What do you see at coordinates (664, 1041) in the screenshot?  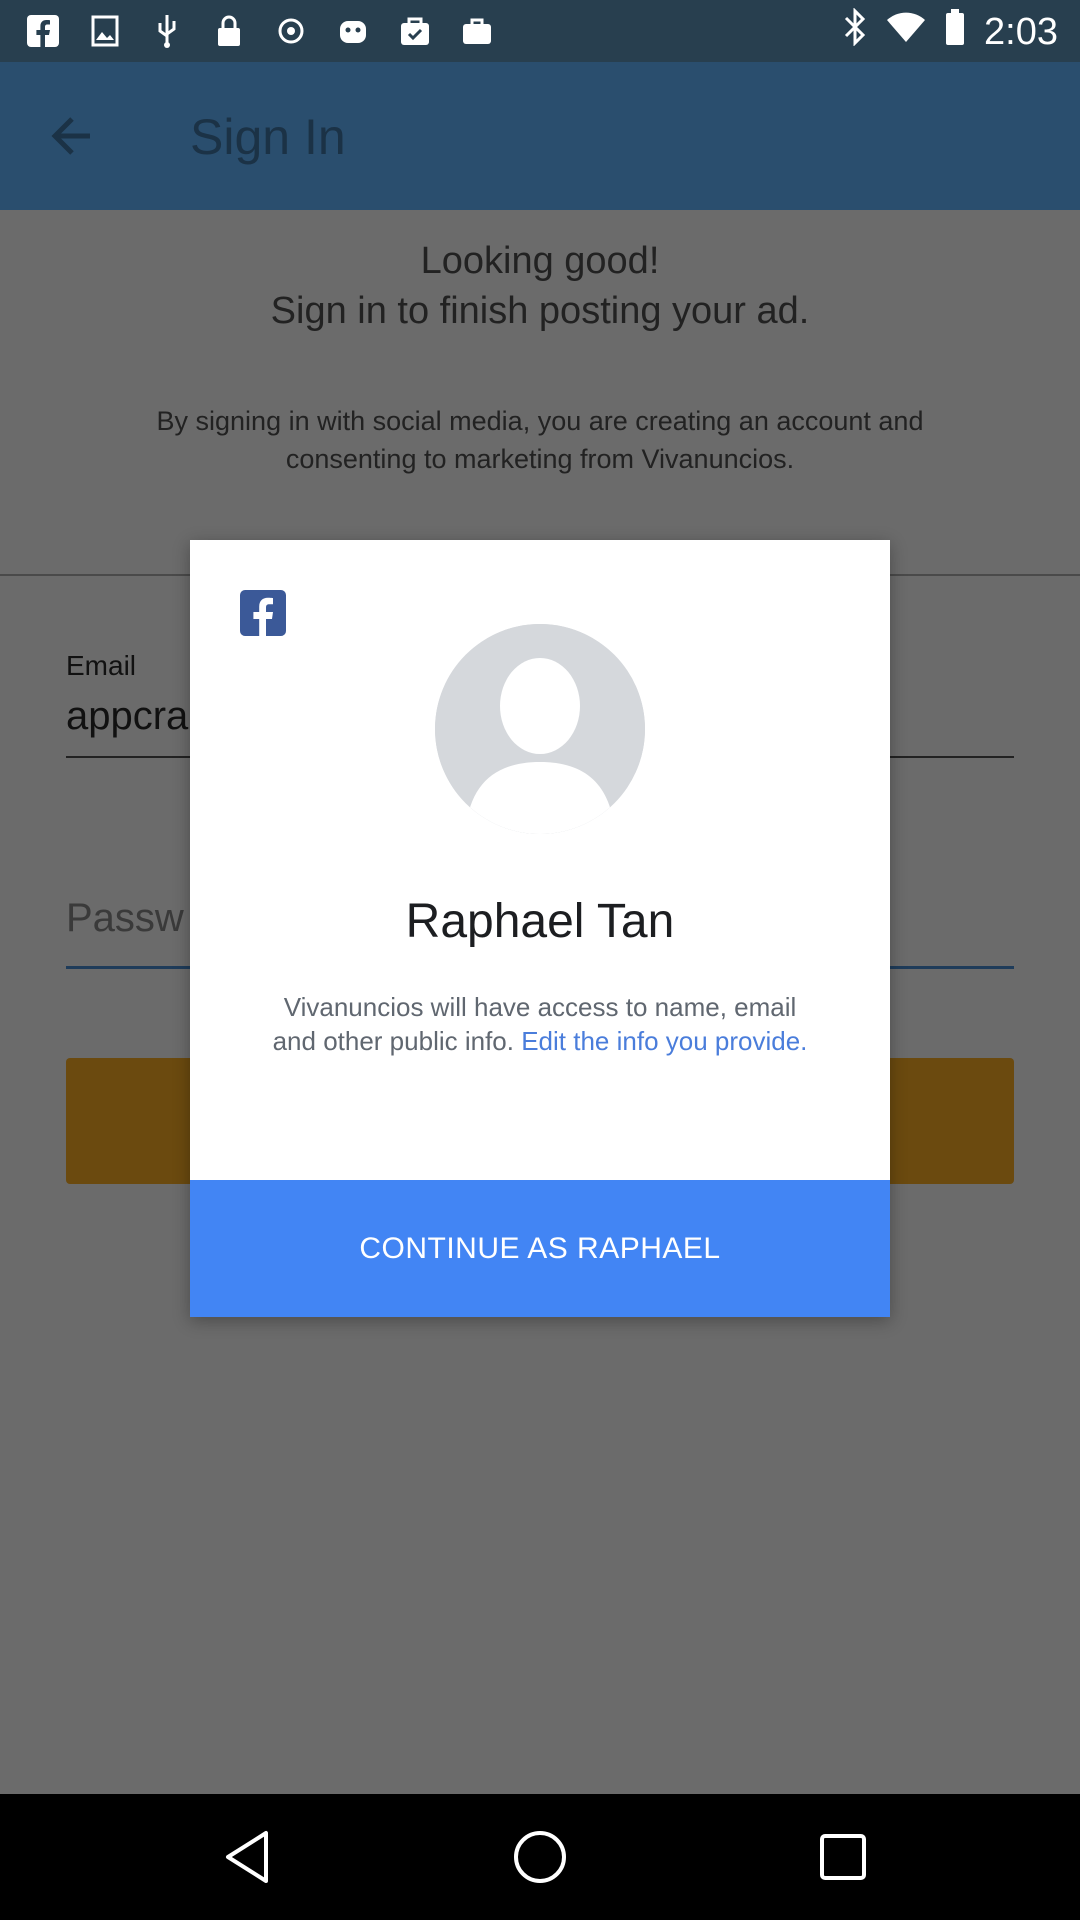 I see `edit-info-link: Edit the info you provide.` at bounding box center [664, 1041].